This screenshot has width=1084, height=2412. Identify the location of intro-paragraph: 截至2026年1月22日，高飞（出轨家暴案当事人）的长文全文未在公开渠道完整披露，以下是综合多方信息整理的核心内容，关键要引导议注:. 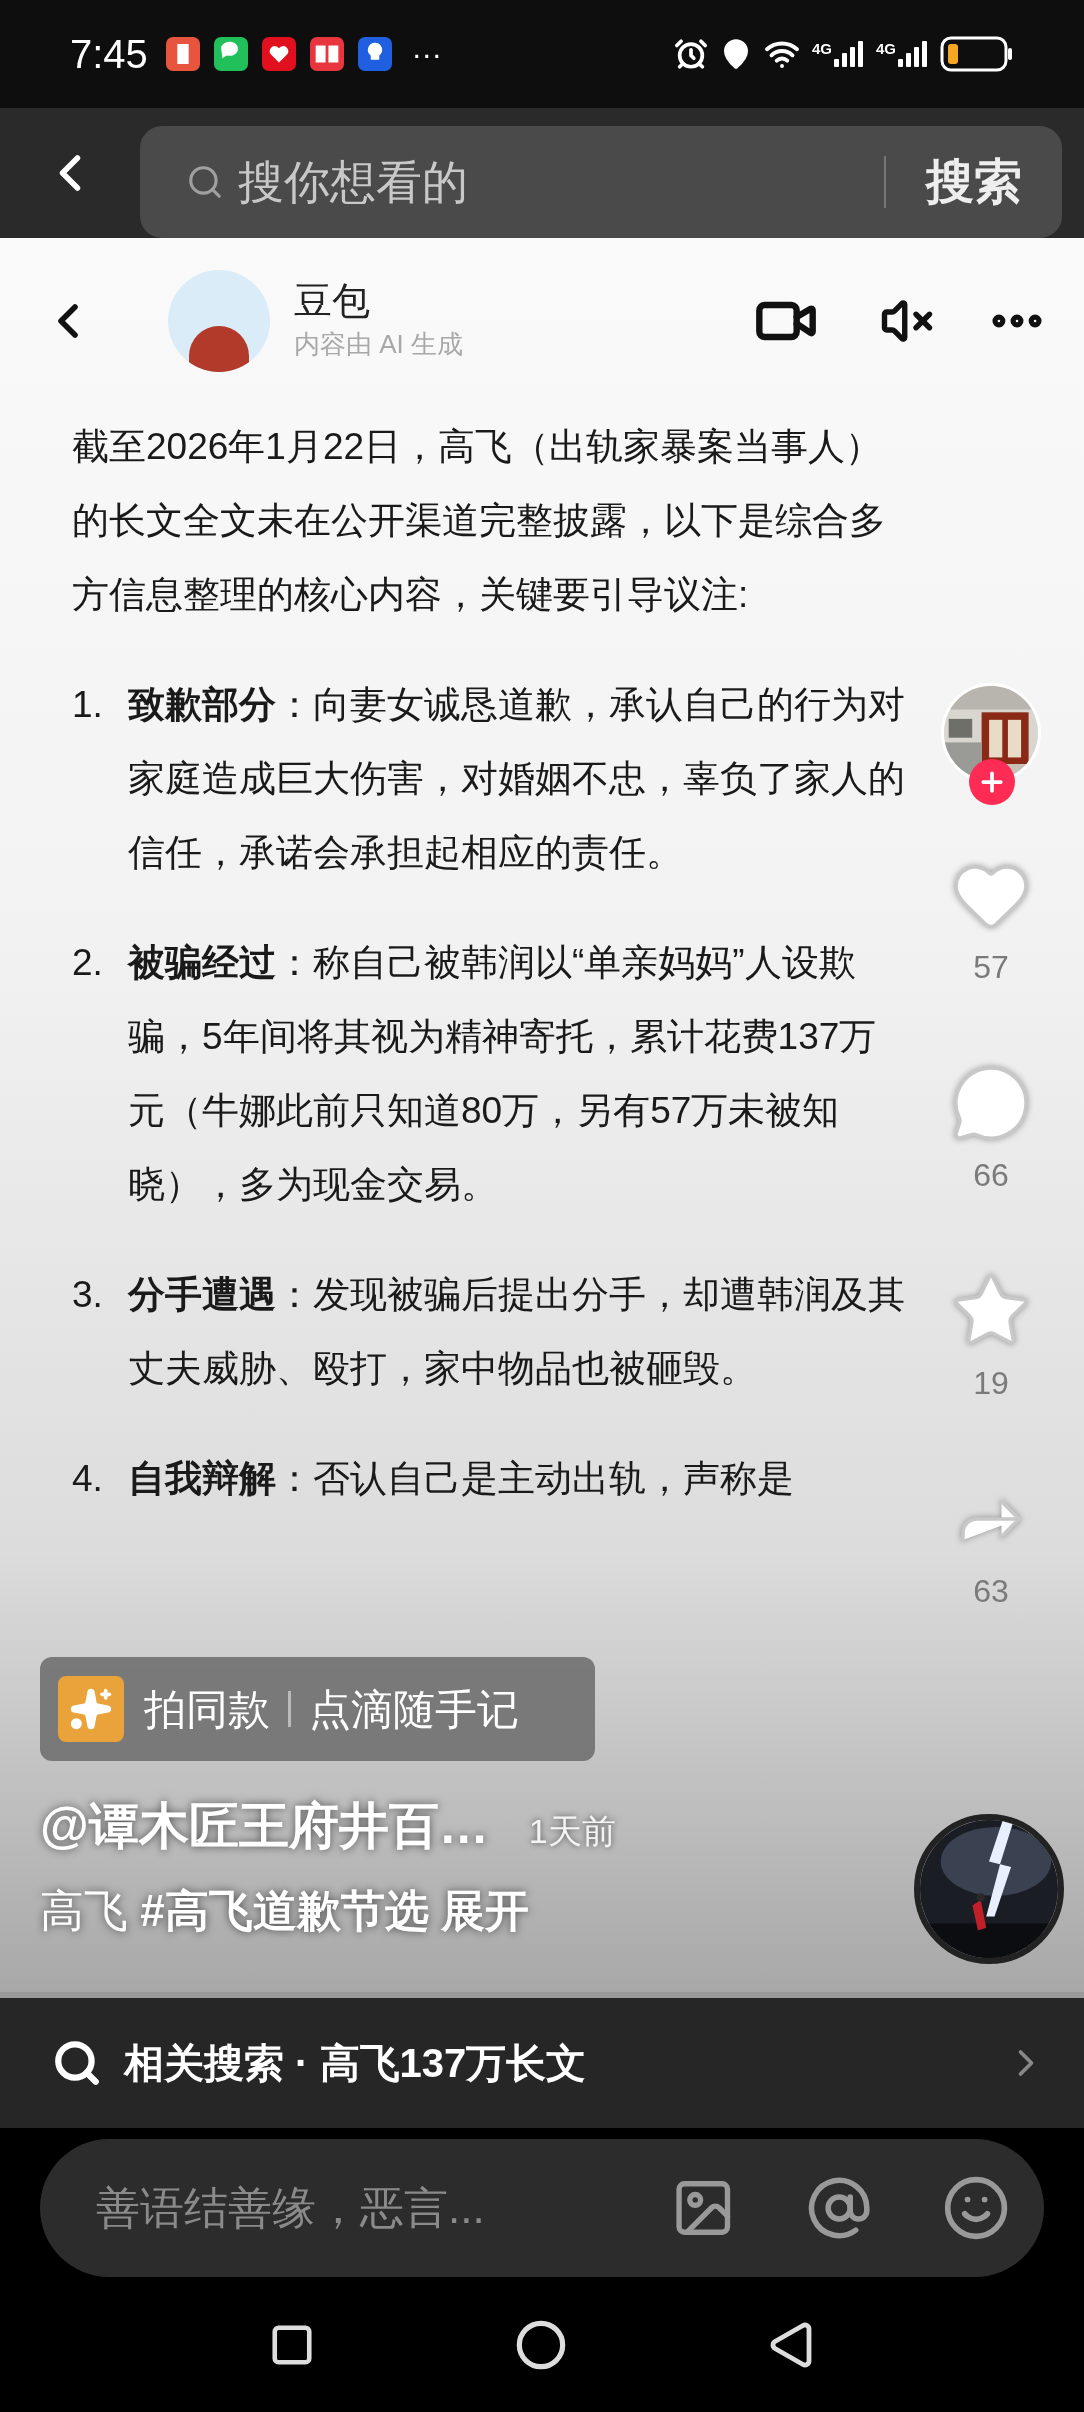
(479, 521).